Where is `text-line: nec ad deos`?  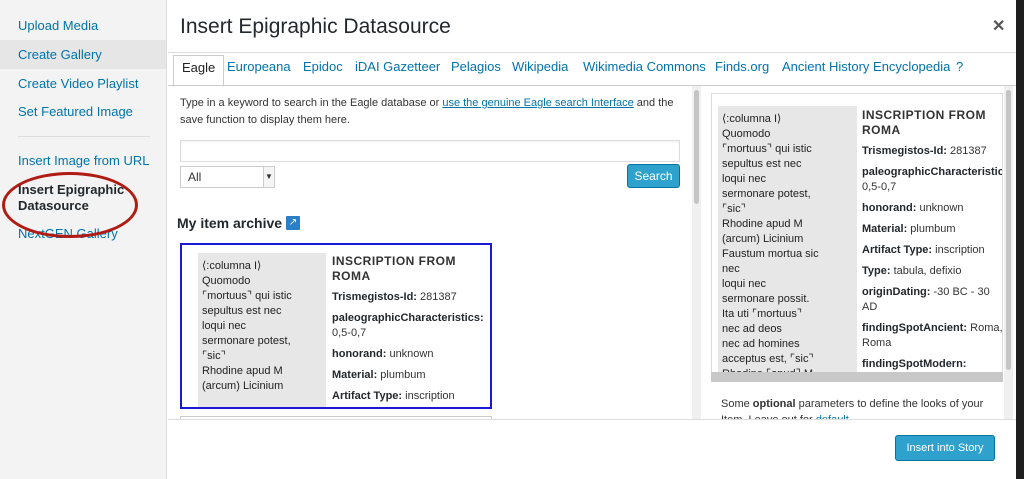 text-line: nec ad deos is located at coordinates (752, 329).